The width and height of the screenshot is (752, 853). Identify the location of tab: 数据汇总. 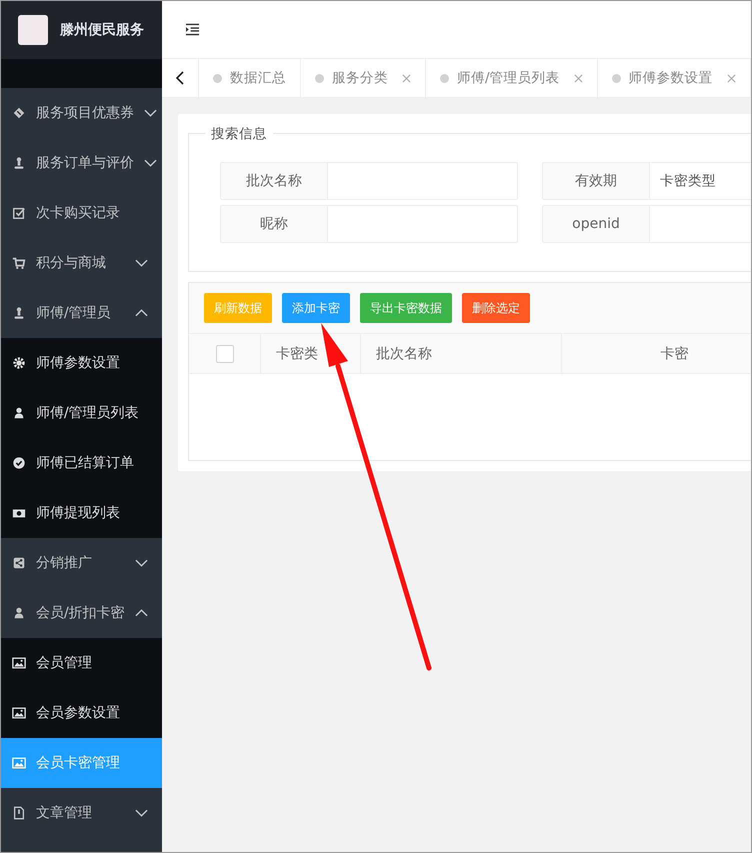
(250, 78).